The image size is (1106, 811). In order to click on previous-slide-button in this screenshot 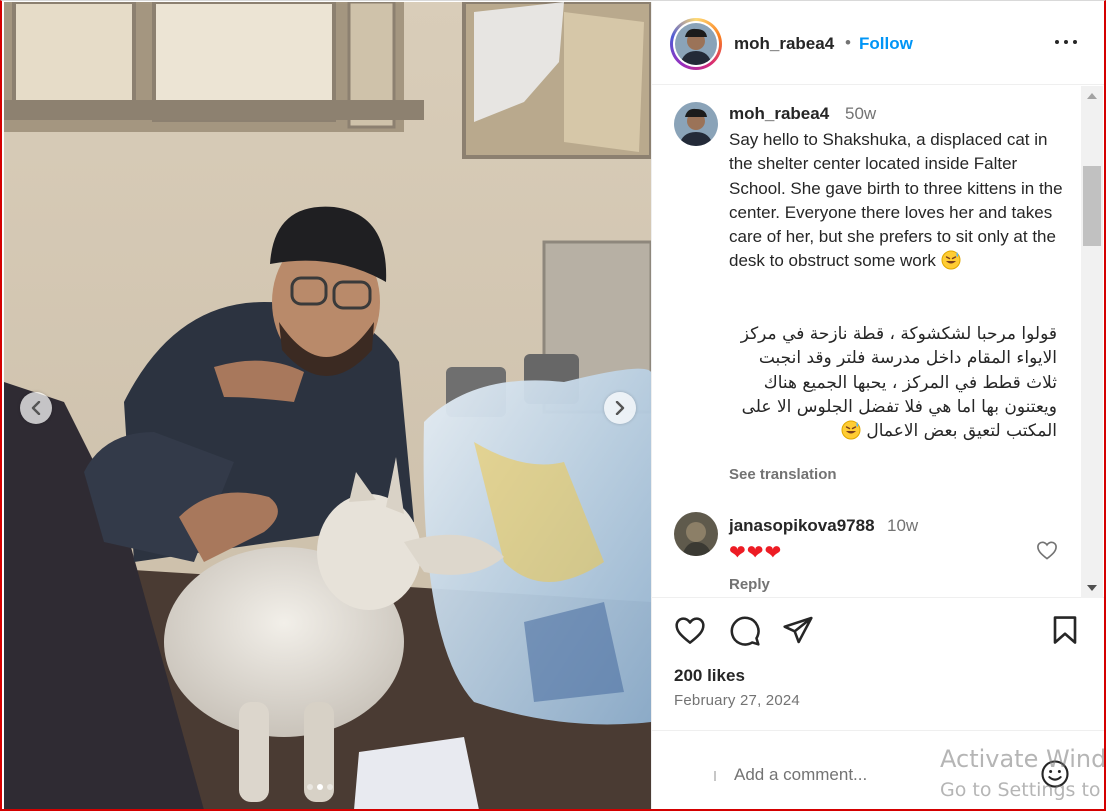, I will do `click(36, 408)`.